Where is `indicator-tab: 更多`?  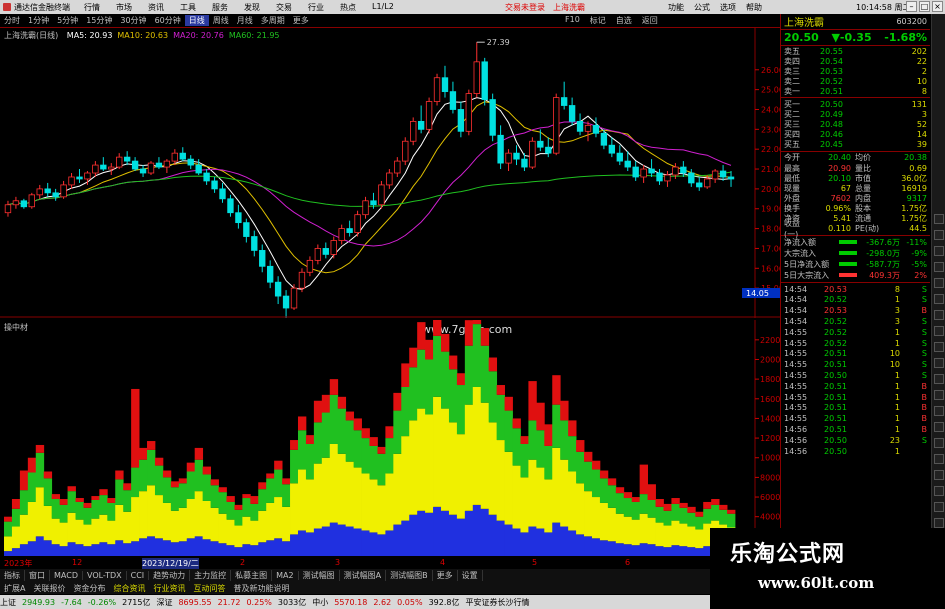
indicator-tab: 更多 is located at coordinates (445, 575).